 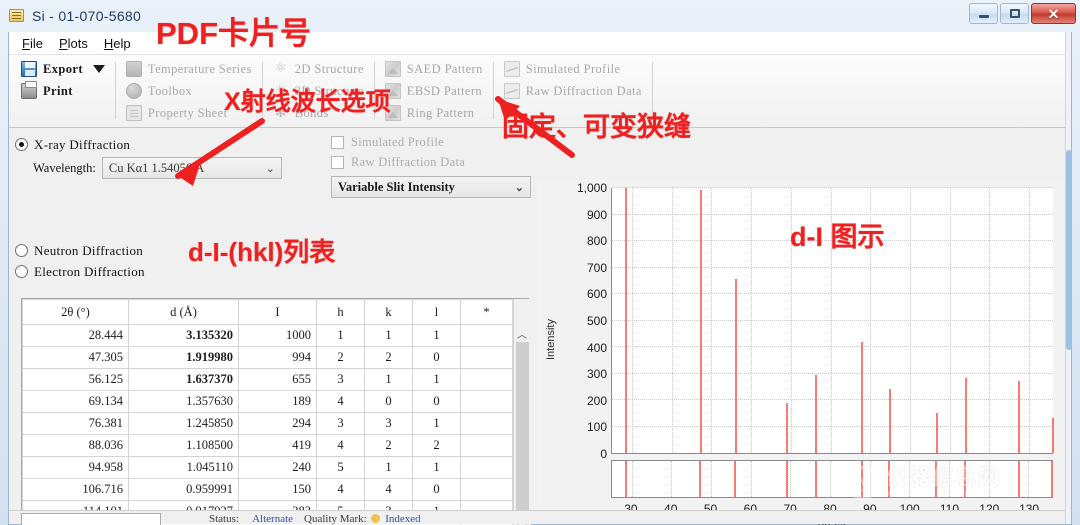 What do you see at coordinates (32, 43) in the screenshot?
I see `menu-item-file: File` at bounding box center [32, 43].